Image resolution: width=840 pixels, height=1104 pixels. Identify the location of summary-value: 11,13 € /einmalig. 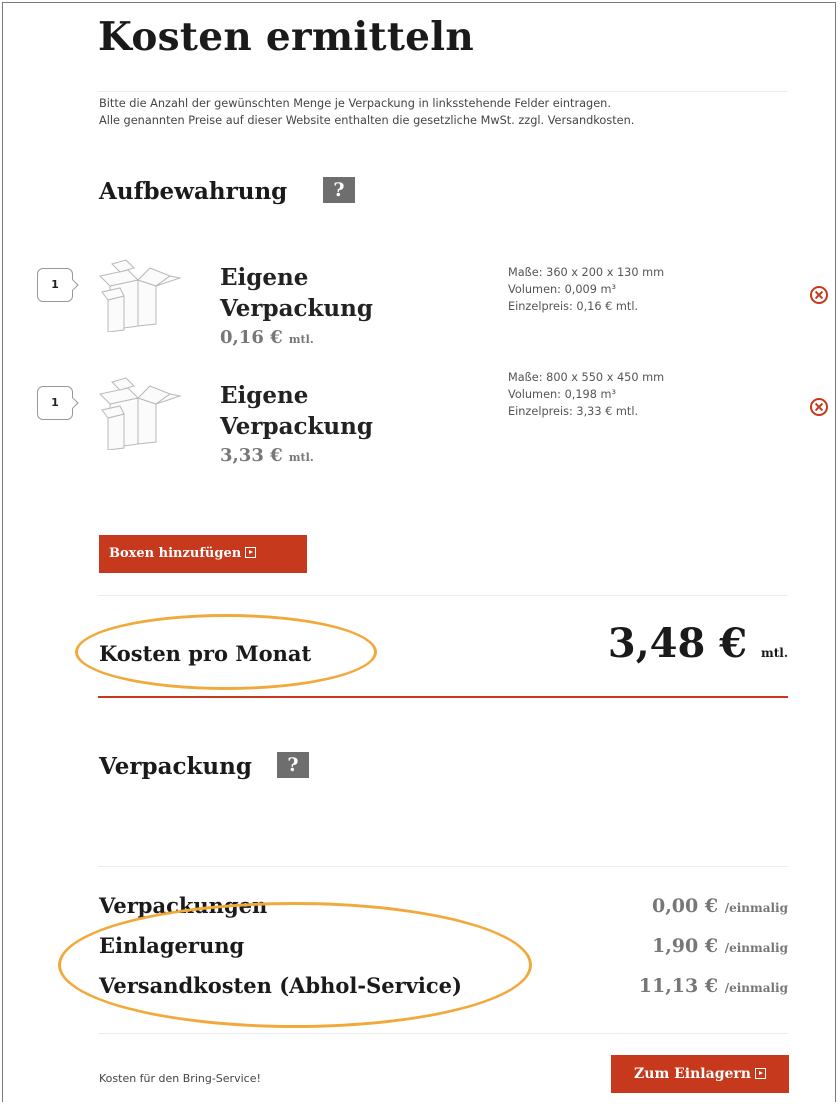
(713, 986).